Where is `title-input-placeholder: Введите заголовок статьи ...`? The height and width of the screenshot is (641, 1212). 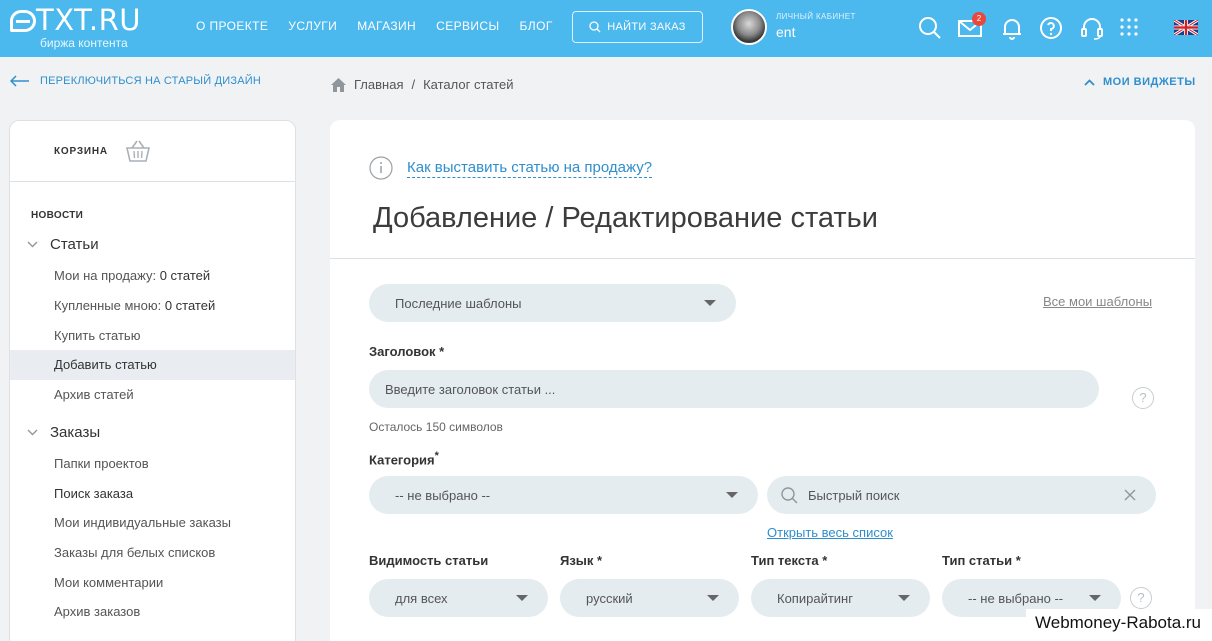 title-input-placeholder: Введите заголовок статьи ... is located at coordinates (470, 389).